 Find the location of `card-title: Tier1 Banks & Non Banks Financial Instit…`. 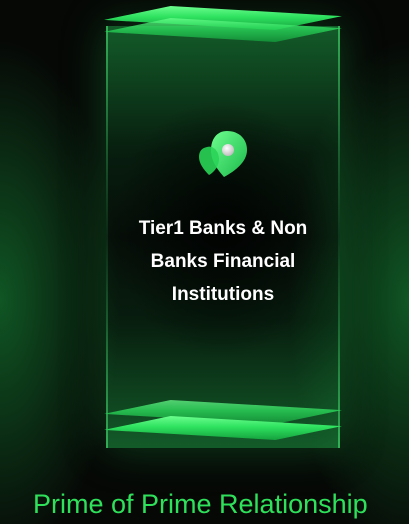

card-title: Tier1 Banks & Non Banks Financial Instit… is located at coordinates (223, 261).